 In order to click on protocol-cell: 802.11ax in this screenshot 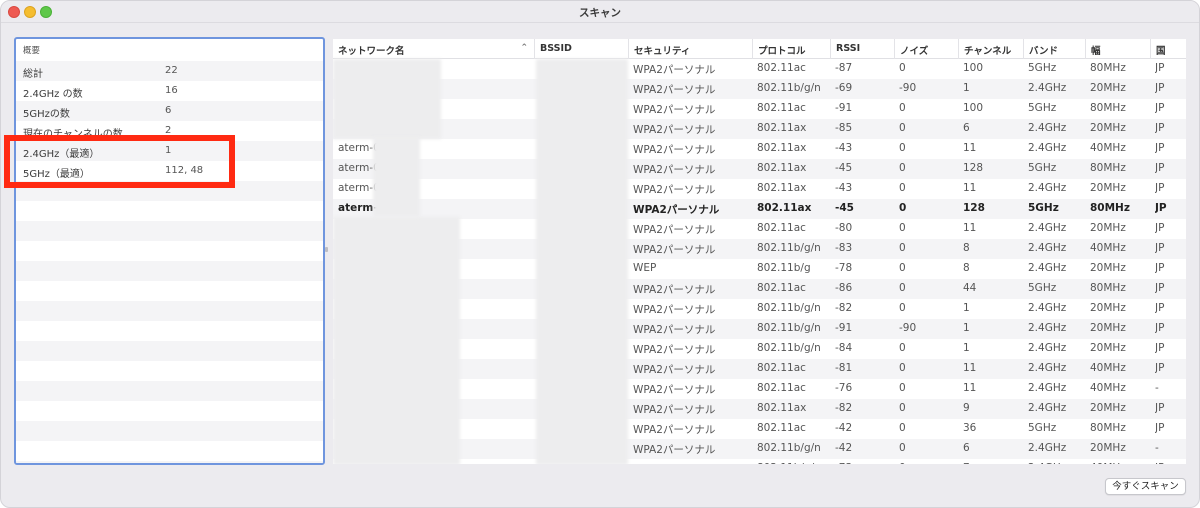, I will do `click(782, 188)`.